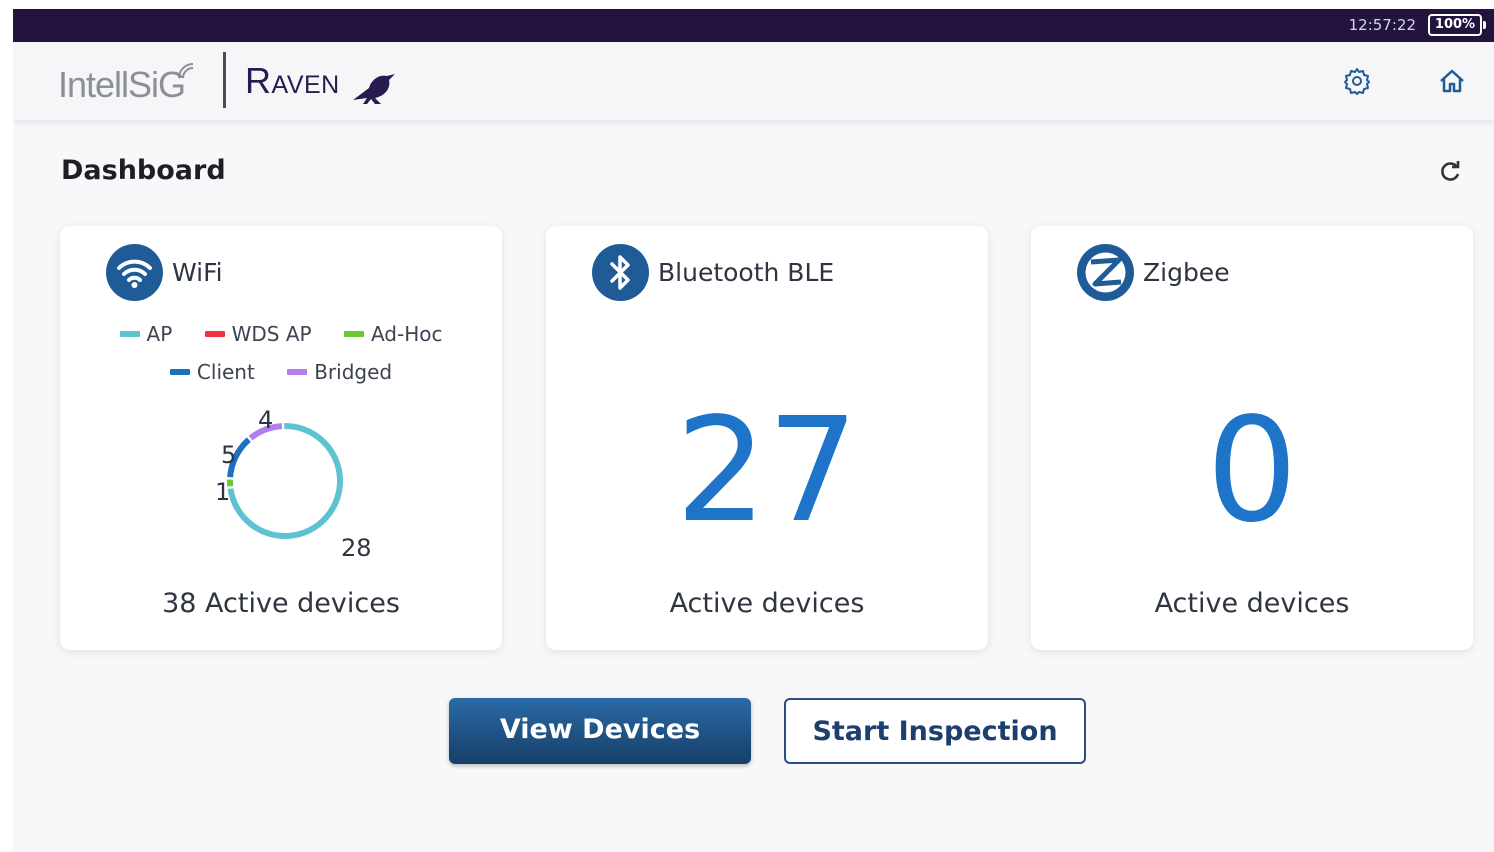  I want to click on donut-data-label-ap: 28, so click(355, 548).